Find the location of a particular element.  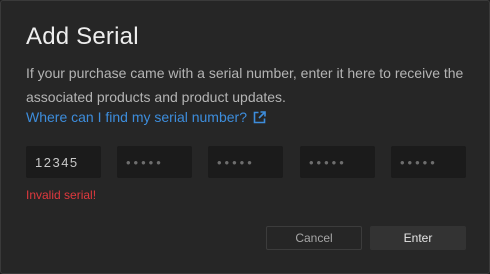

serial-input-row is located at coordinates (246, 162).